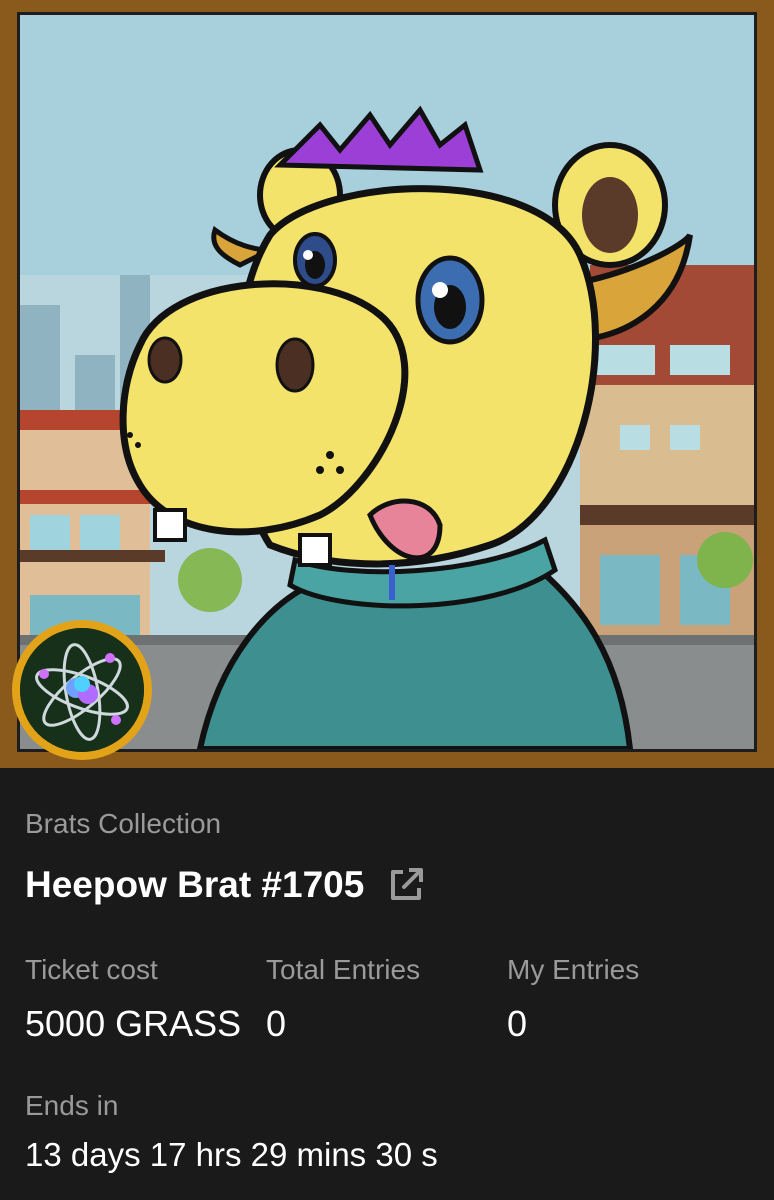 This screenshot has width=774, height=1200. I want to click on my-entries-label: My Entries, so click(573, 969).